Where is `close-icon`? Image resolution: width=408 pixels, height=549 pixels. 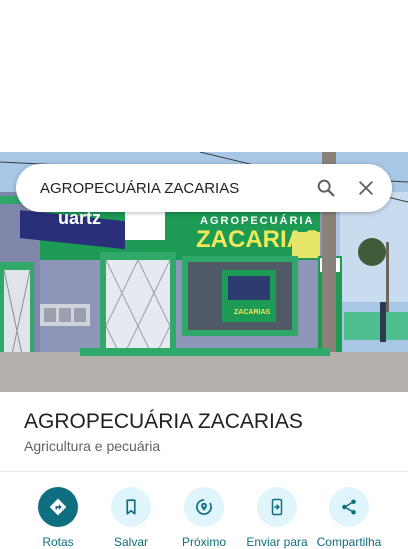 close-icon is located at coordinates (366, 188).